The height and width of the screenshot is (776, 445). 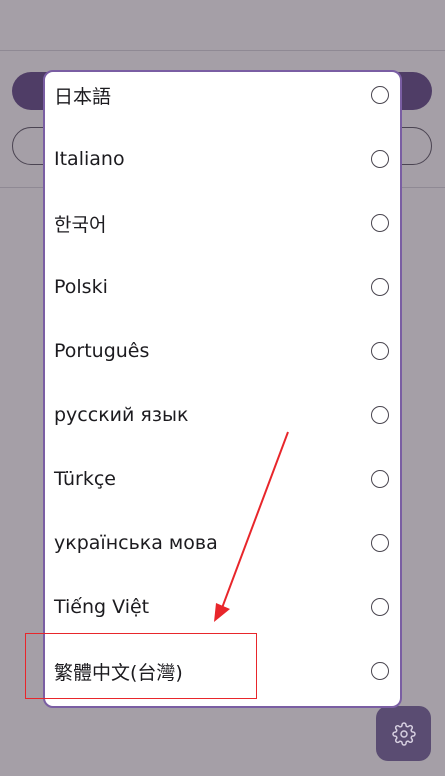 I want to click on language-label: українська мова, so click(x=136, y=543).